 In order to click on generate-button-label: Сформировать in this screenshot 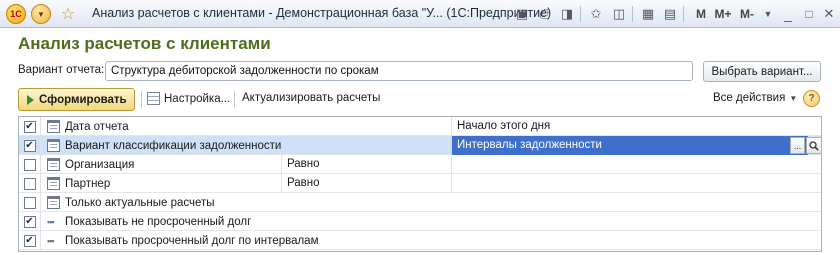, I will do `click(83, 99)`.